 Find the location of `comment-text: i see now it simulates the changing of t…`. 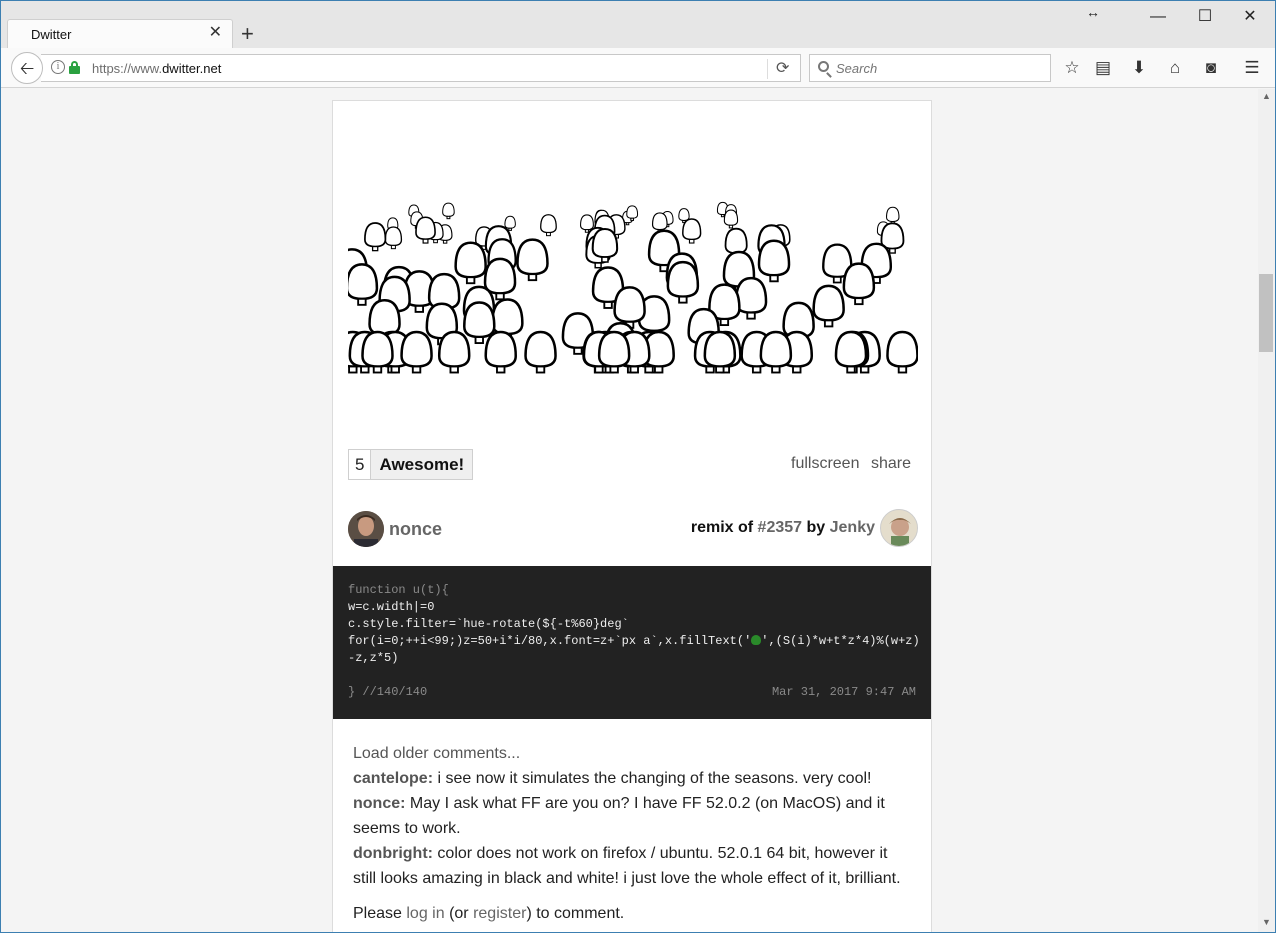

comment-text: i see now it simulates the changing of t… is located at coordinates (652, 778).